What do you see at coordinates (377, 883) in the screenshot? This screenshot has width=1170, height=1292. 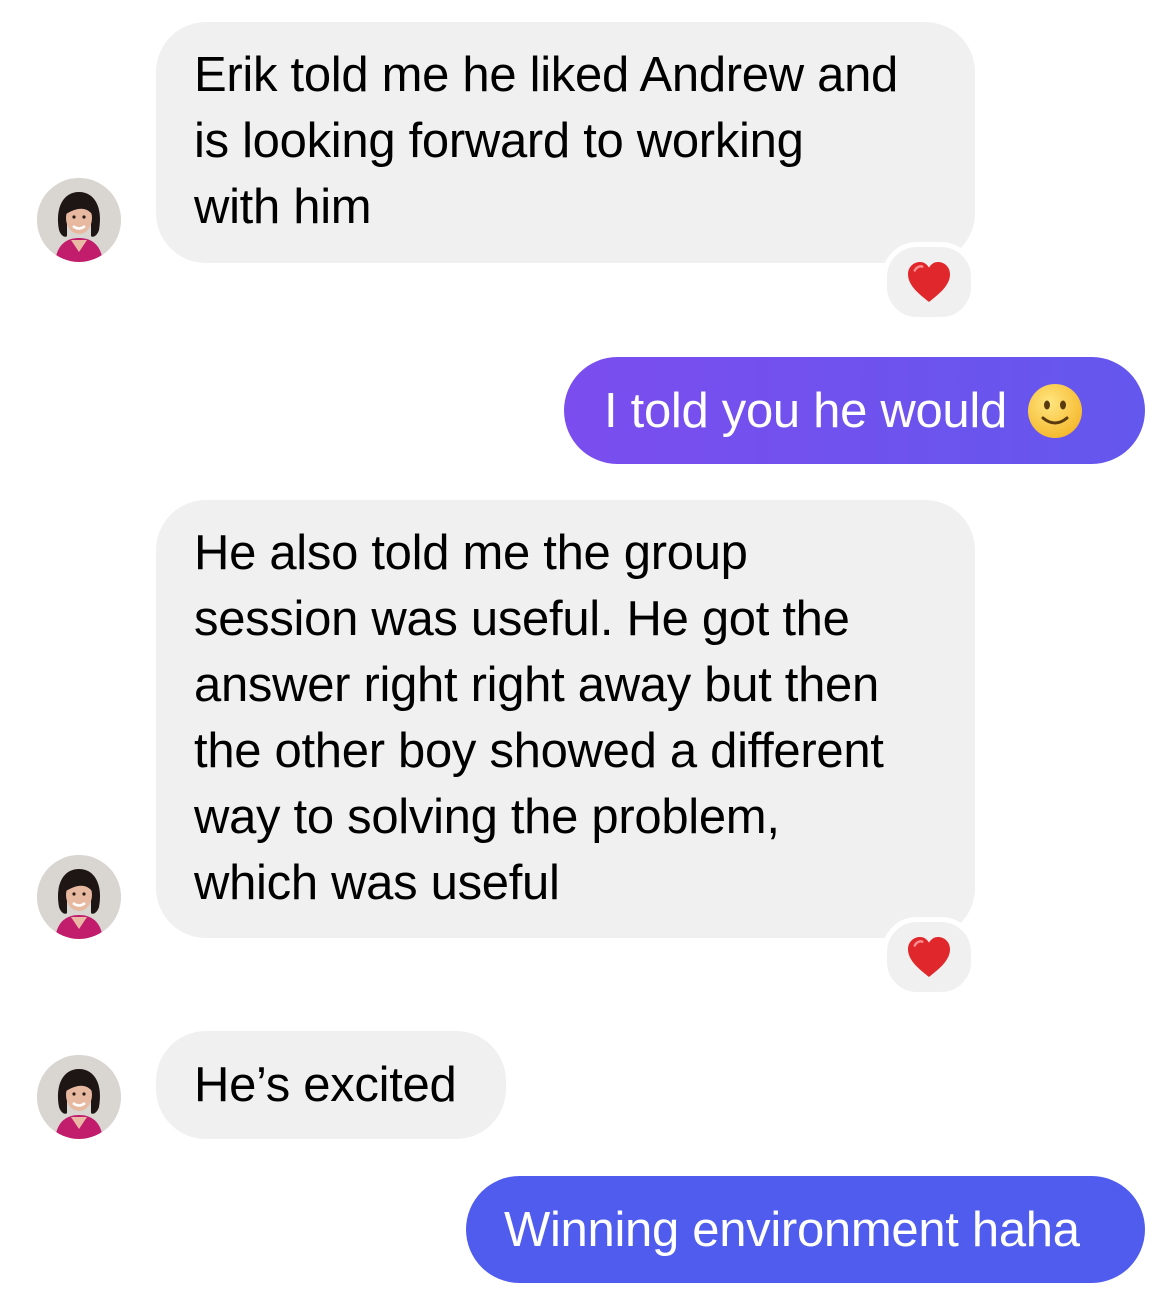 I see `message-text-line: which was useful` at bounding box center [377, 883].